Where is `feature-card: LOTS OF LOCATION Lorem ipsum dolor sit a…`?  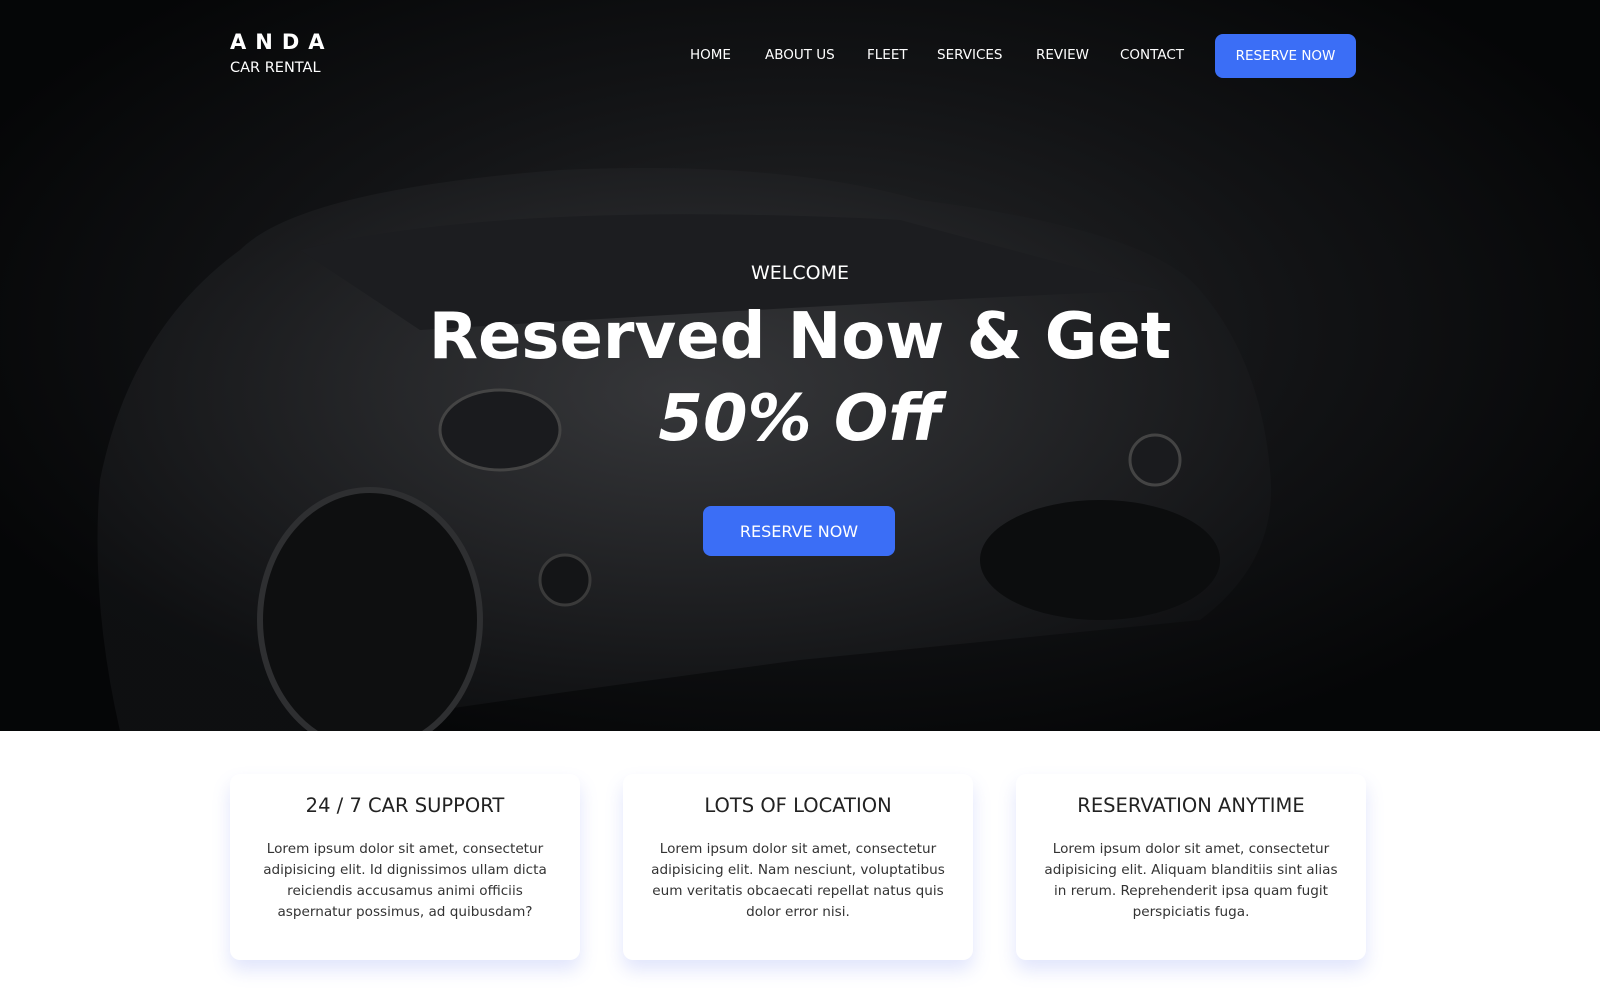
feature-card: LOTS OF LOCATION Lorem ipsum dolor sit a… is located at coordinates (798, 867).